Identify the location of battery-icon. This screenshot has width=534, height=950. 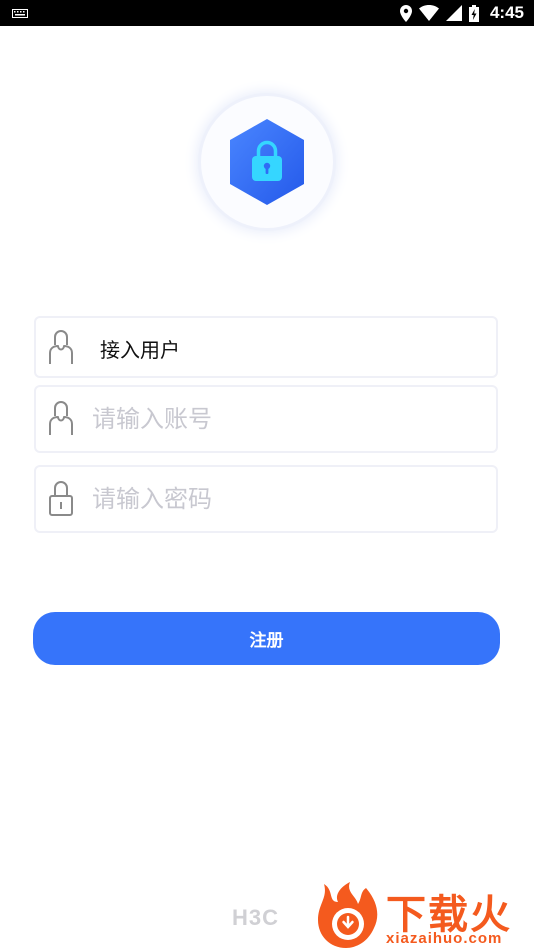
(473, 13).